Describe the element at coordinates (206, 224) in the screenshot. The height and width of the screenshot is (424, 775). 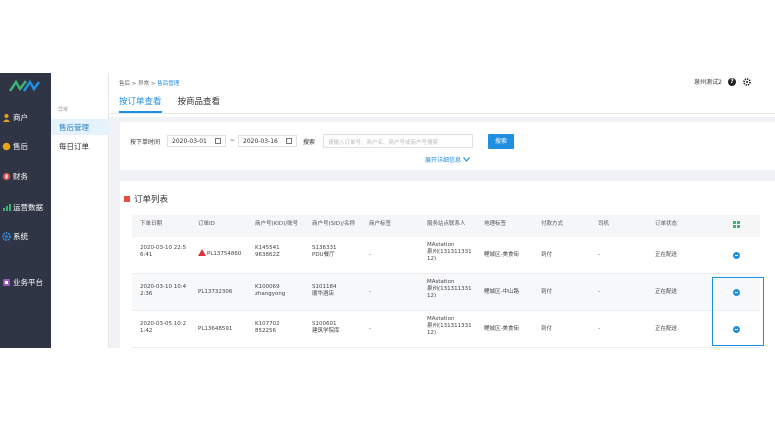
I see `column-header: 订单ID` at that location.